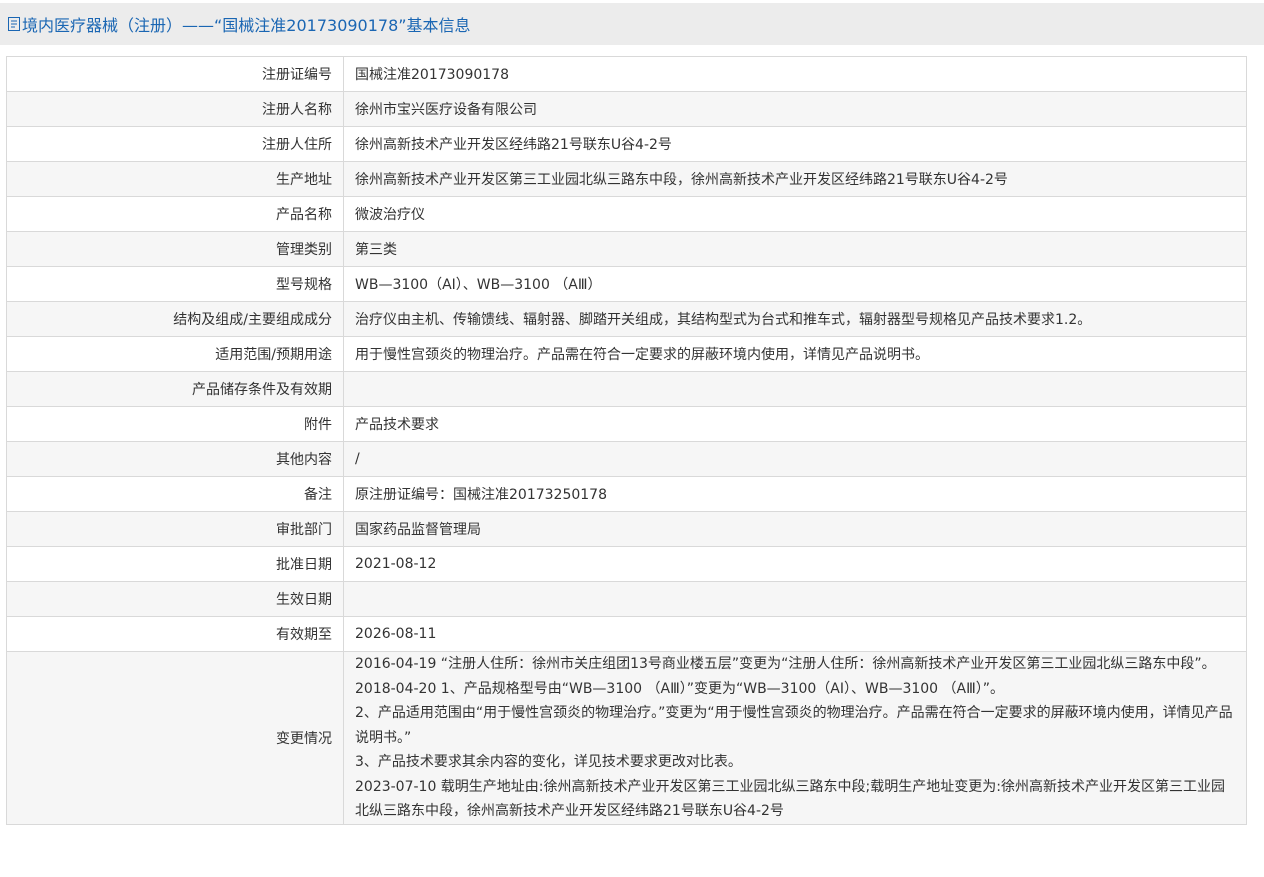 The width and height of the screenshot is (1264, 877). I want to click on field-value: 徐州市宝兴医疗设备有限公司, so click(795, 109).